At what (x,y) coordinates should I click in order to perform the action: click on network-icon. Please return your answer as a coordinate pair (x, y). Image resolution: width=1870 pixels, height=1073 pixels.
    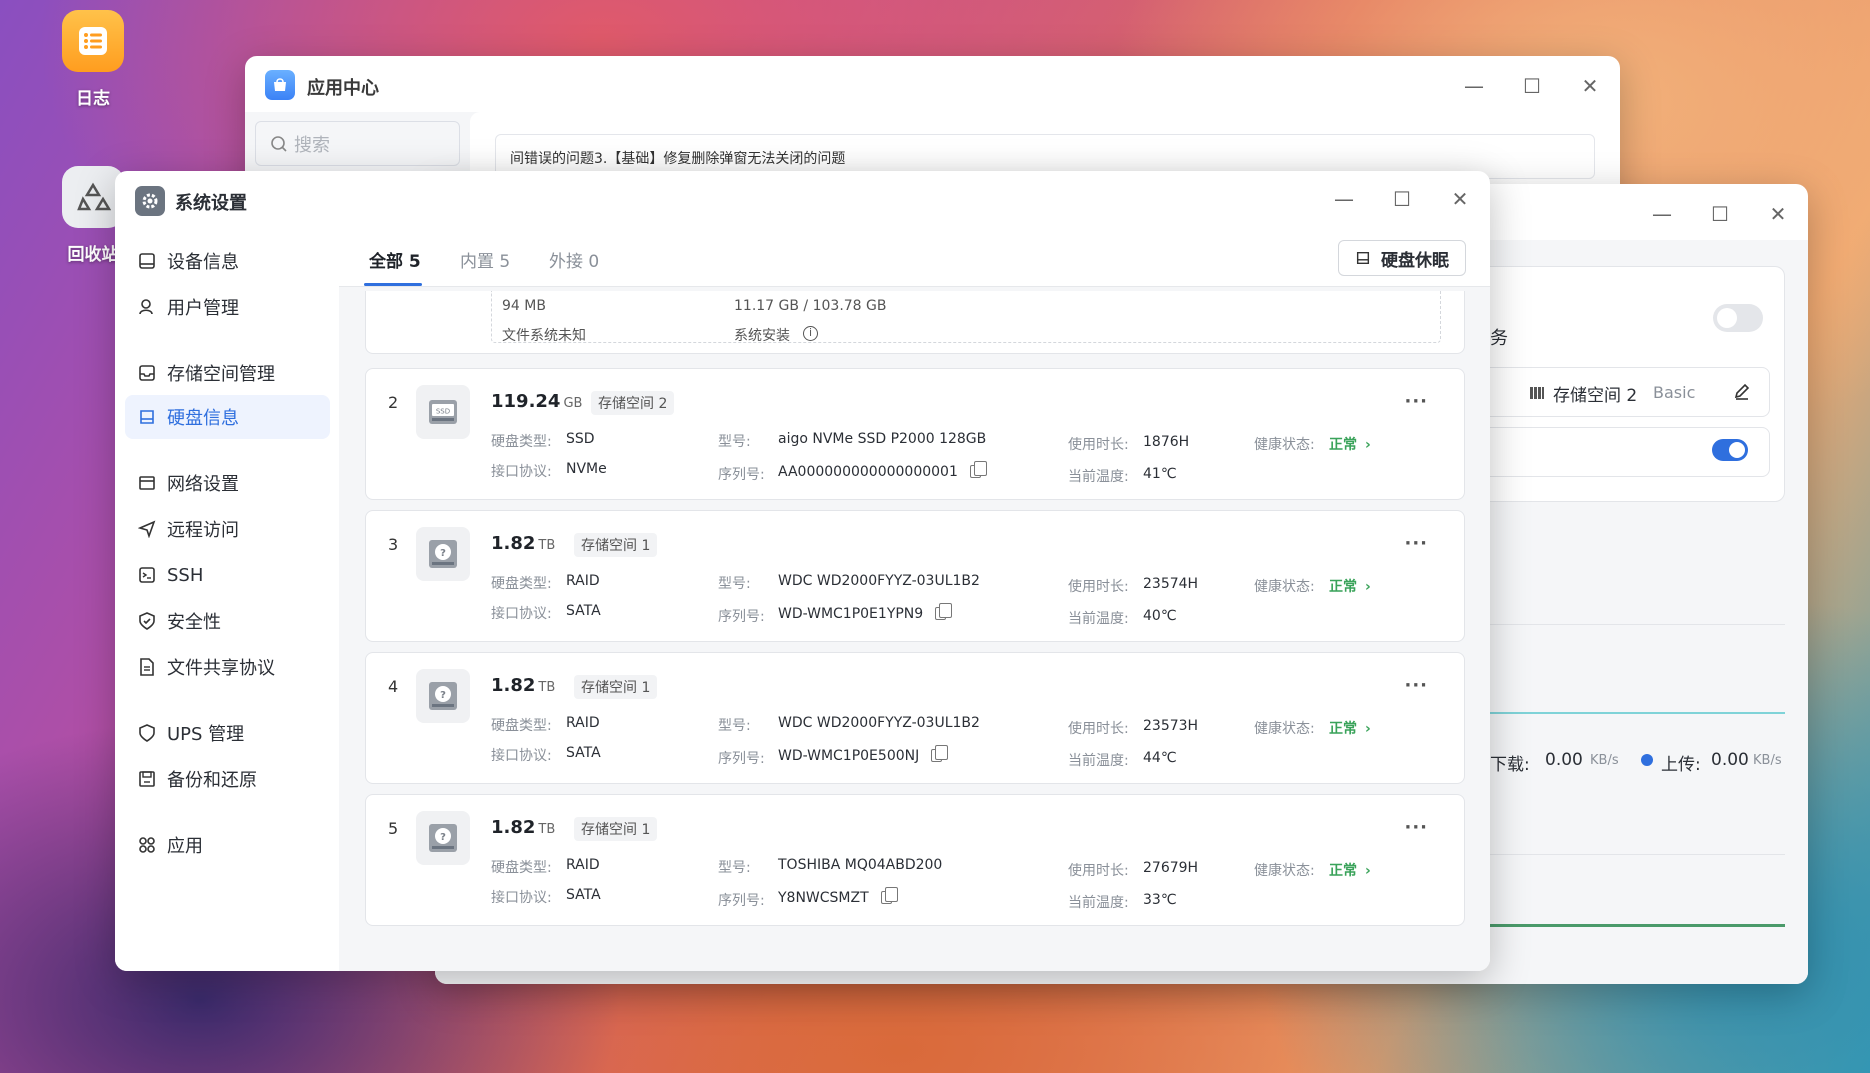
    Looking at the image, I should click on (147, 483).